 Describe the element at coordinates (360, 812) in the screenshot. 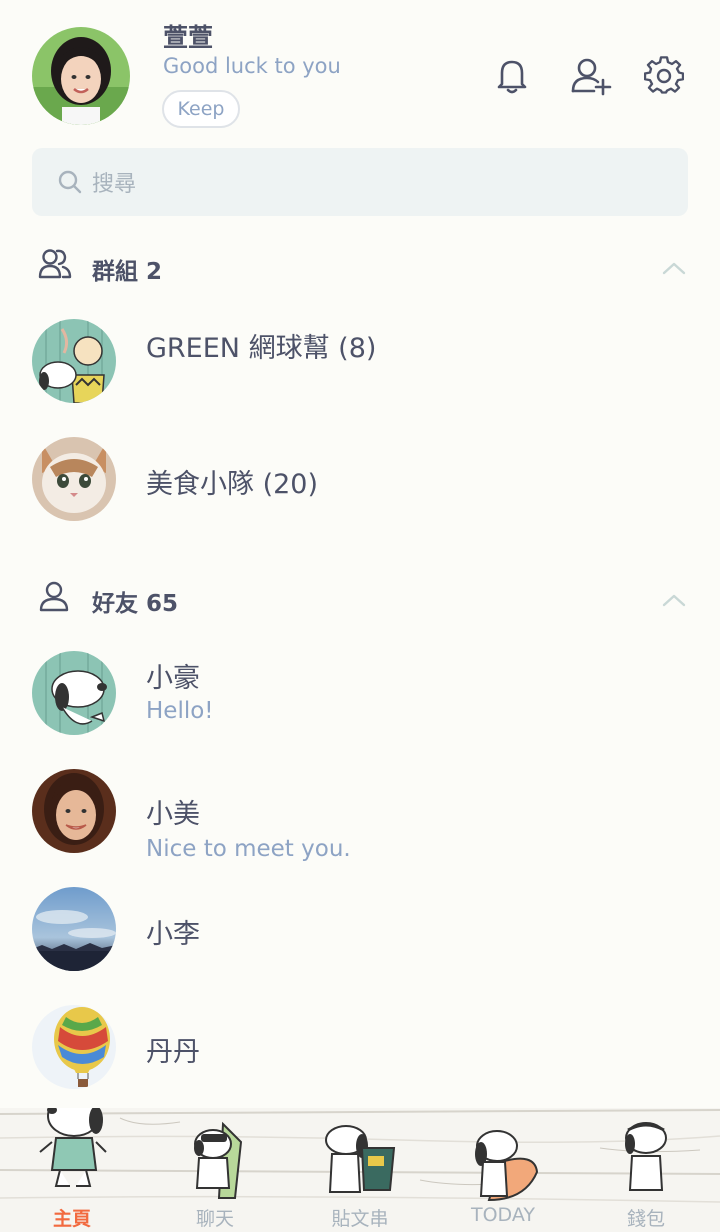

I see `friend-row: 小美 Nice to meet you.` at that location.